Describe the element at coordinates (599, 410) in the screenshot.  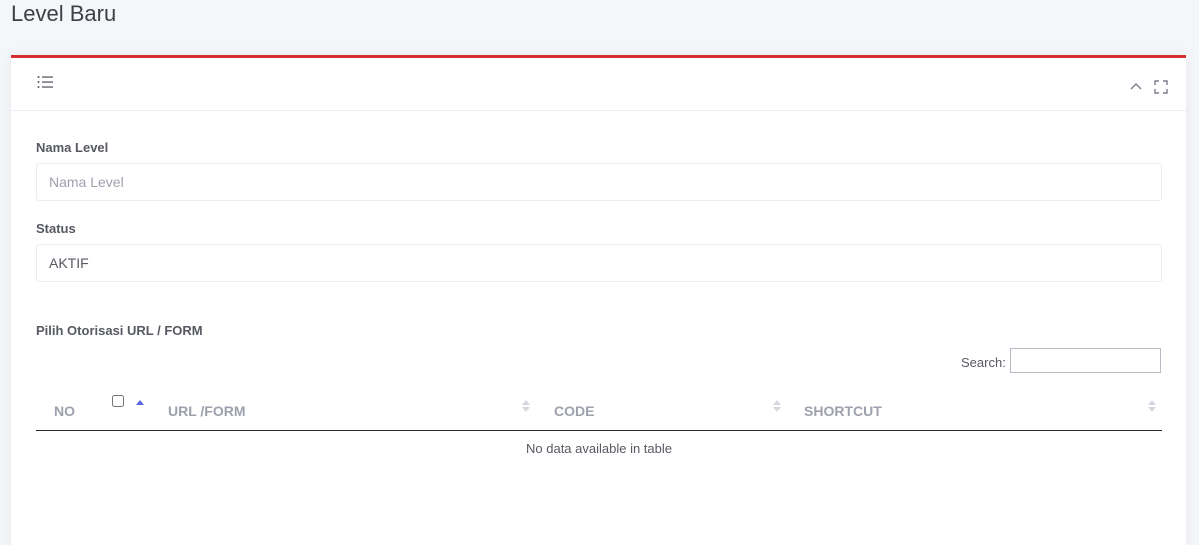
I see `table-header-row: NO URL /FORM CODE SHORTCUT` at that location.